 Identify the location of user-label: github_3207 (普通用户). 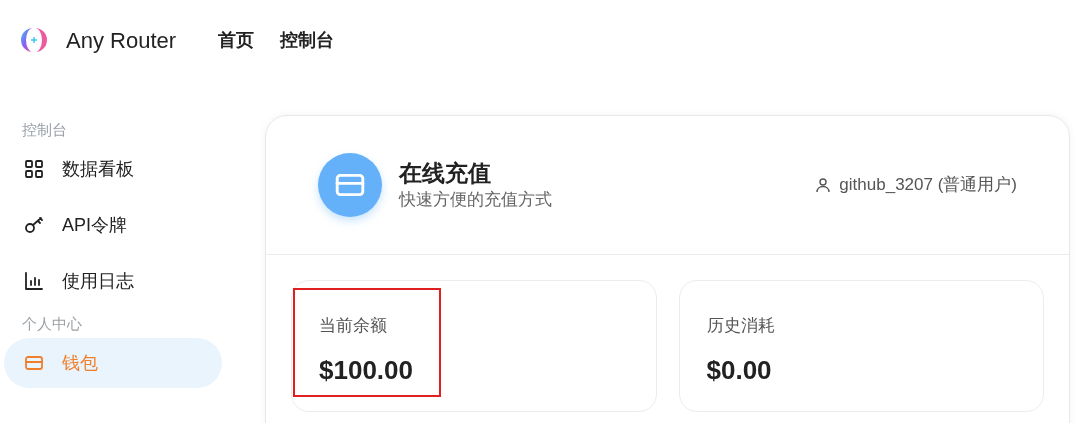
(928, 185).